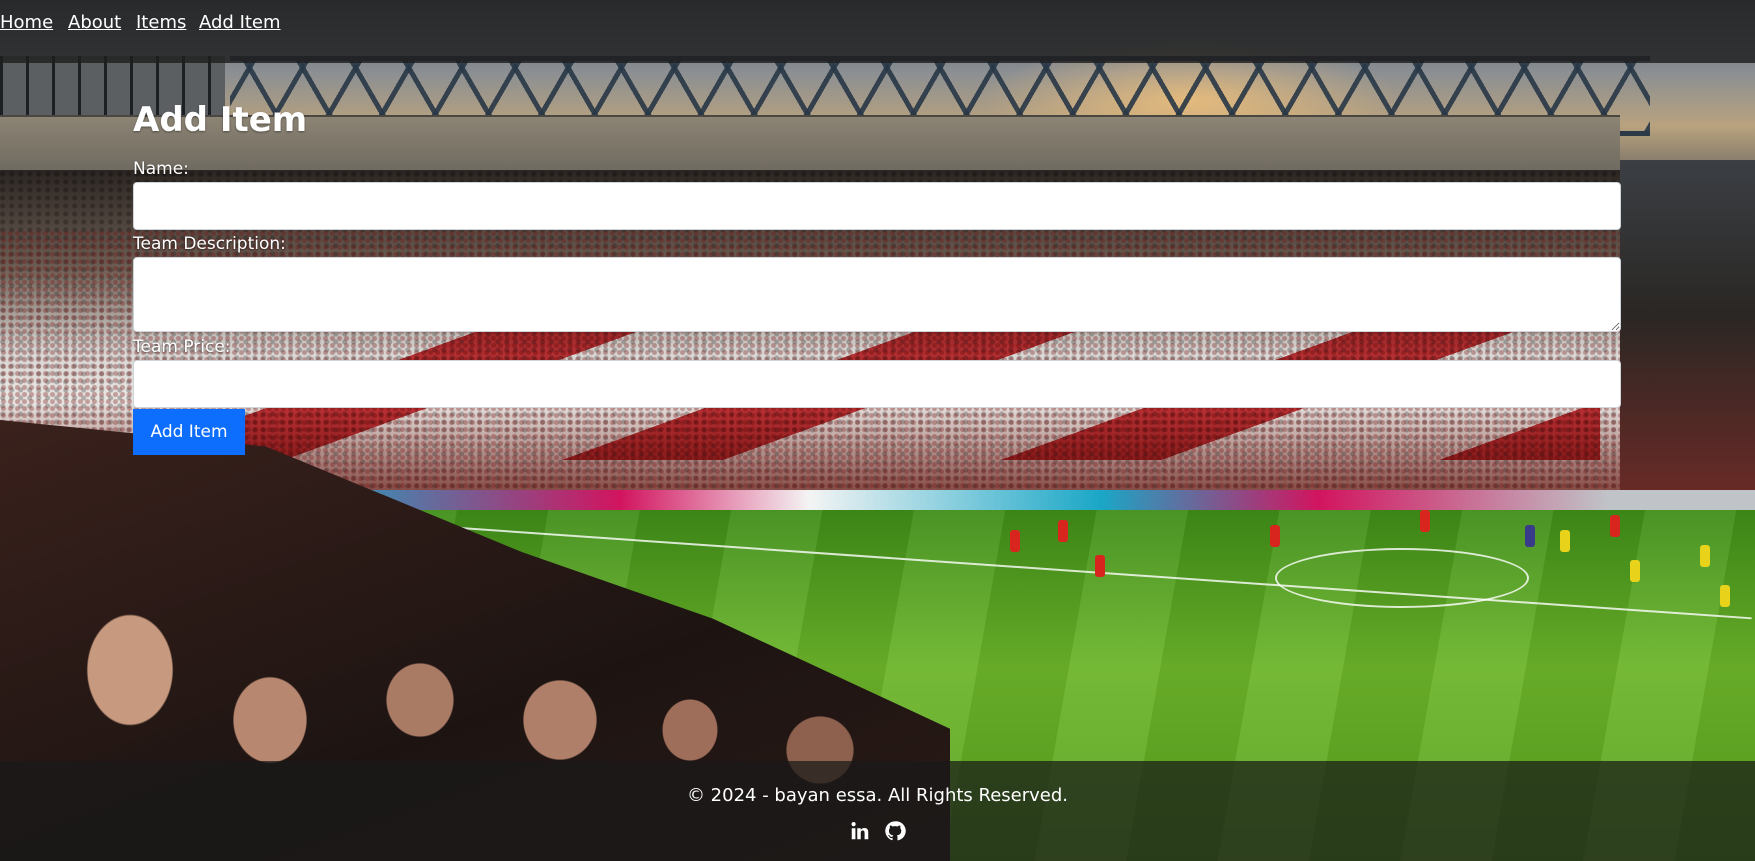 The image size is (1755, 861). What do you see at coordinates (240, 22) in the screenshot?
I see `nav-link-add-item: Add Item` at bounding box center [240, 22].